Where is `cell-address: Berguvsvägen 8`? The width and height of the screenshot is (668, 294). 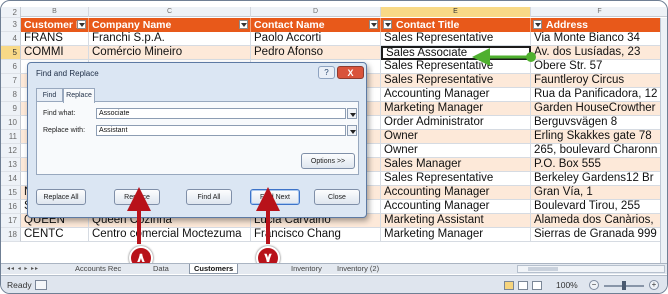
cell-address: Berguvsvägen 8 is located at coordinates (599, 123).